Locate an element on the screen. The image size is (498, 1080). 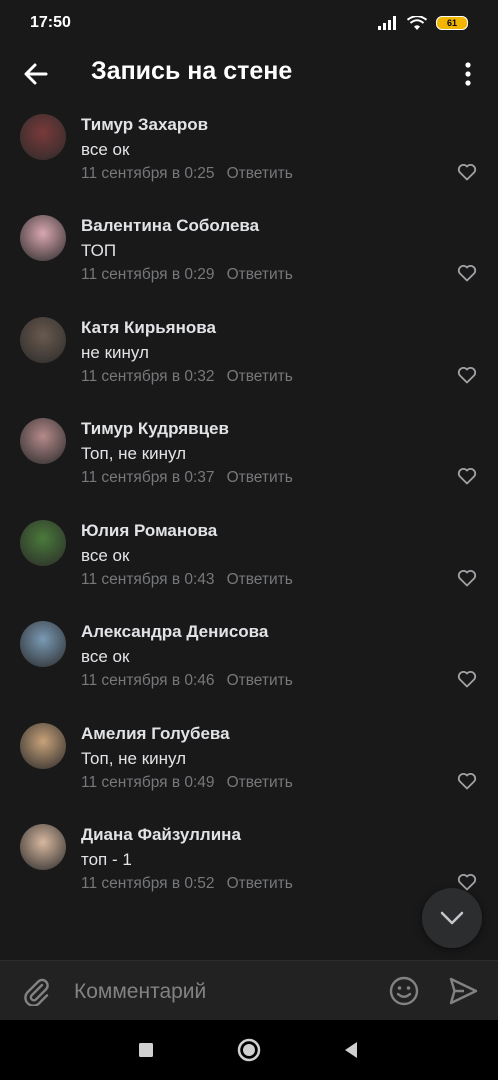
comment-date: 11 сентября в 0:32 is located at coordinates (148, 376).